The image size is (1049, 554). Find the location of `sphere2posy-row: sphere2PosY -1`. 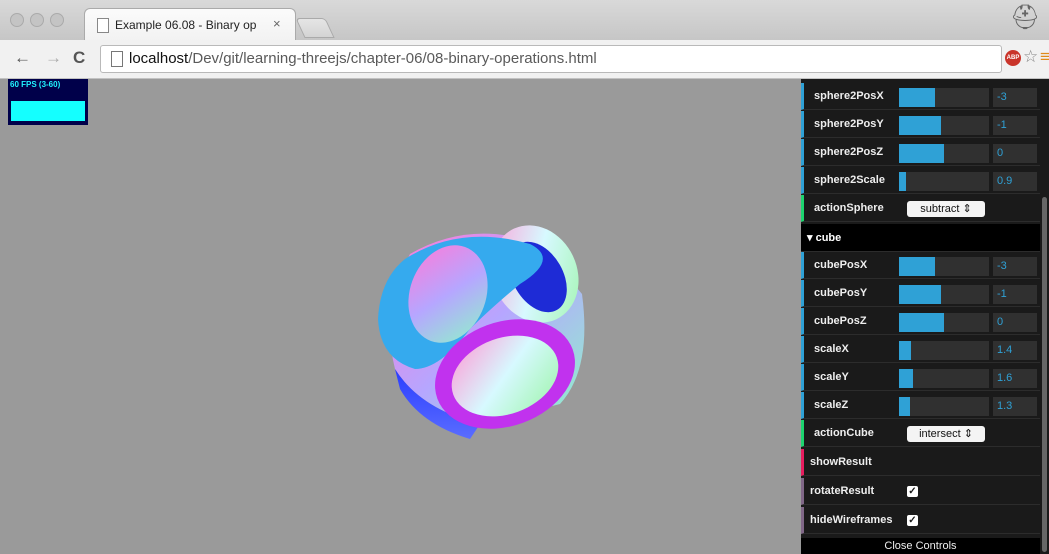

sphere2posy-row: sphere2PosY -1 is located at coordinates (920, 124).